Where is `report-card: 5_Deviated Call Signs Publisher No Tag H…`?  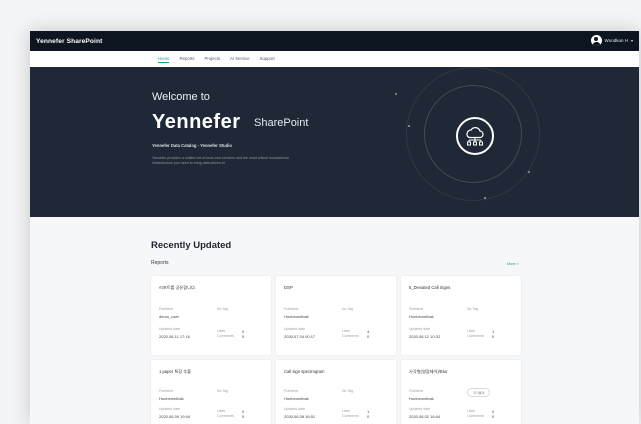
report-card: 5_Deviated Call Signs Publisher No Tag H… is located at coordinates (461, 315).